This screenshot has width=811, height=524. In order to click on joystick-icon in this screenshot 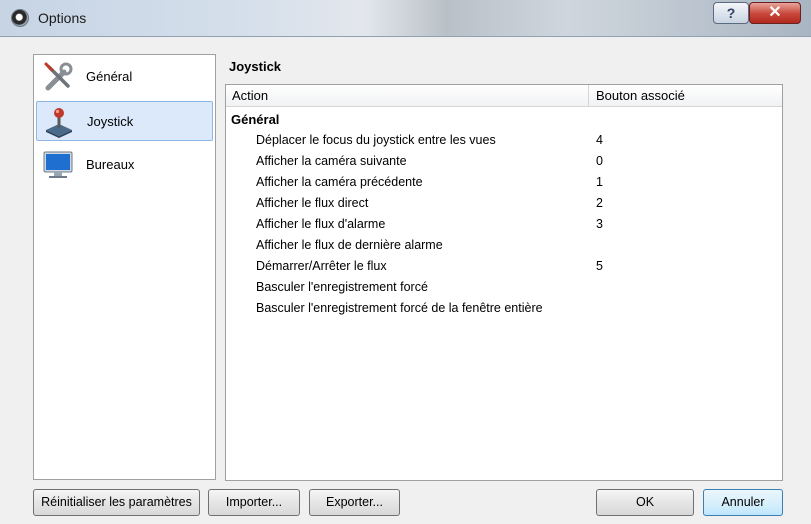, I will do `click(59, 123)`.